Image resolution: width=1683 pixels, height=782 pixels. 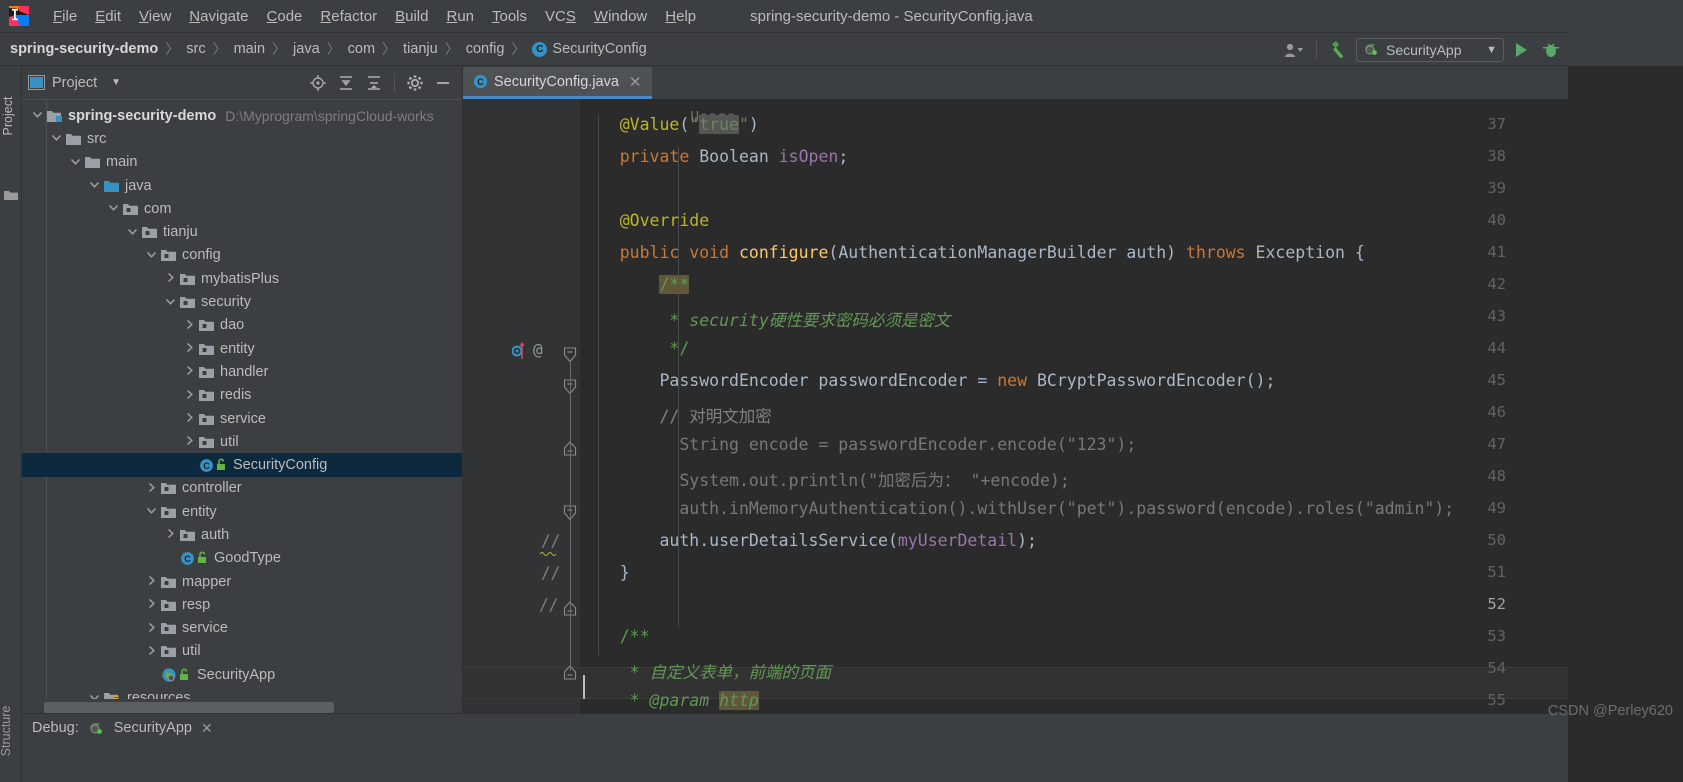 What do you see at coordinates (159, 694) in the screenshot?
I see `tree-node-label: resources` at bounding box center [159, 694].